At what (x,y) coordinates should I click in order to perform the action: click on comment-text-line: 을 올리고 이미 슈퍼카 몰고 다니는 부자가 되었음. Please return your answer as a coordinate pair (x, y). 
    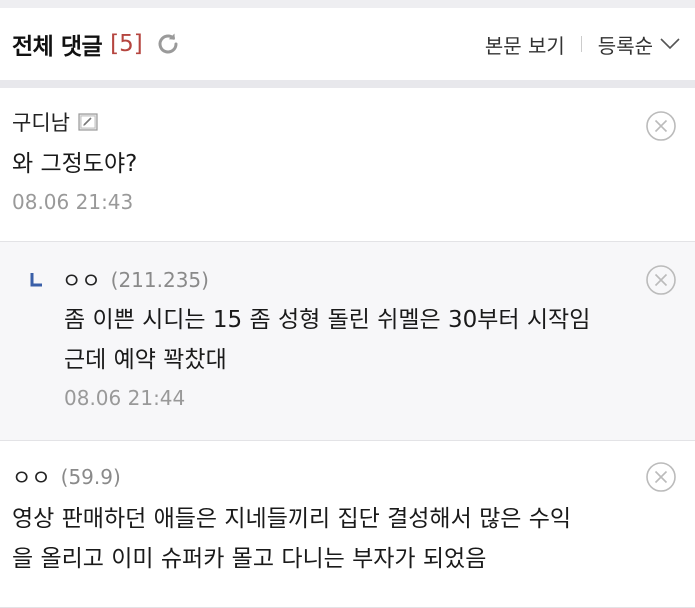
    Looking at the image, I should click on (249, 559).